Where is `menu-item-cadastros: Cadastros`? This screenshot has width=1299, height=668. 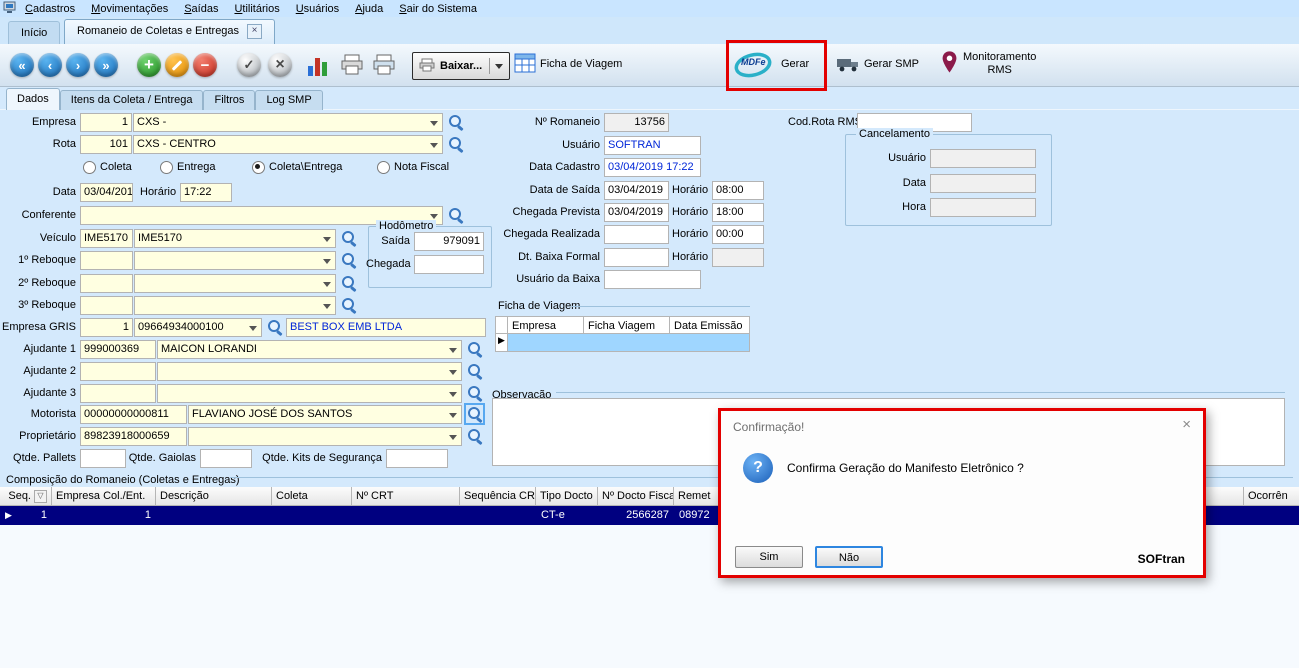
menu-item-cadastros: Cadastros is located at coordinates (50, 9).